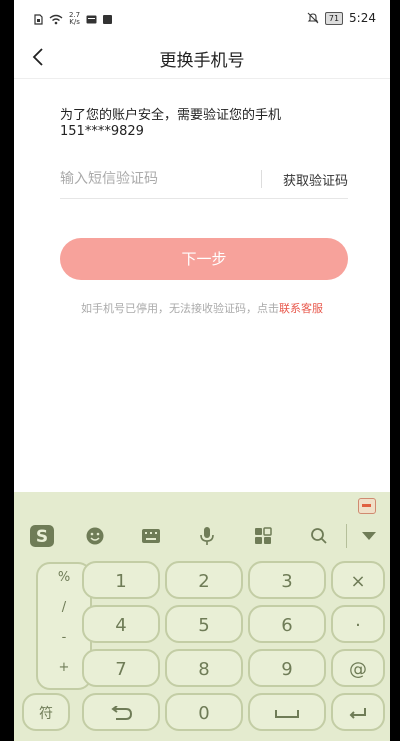 The width and height of the screenshot is (400, 741). I want to click on key-6: 6, so click(287, 624).